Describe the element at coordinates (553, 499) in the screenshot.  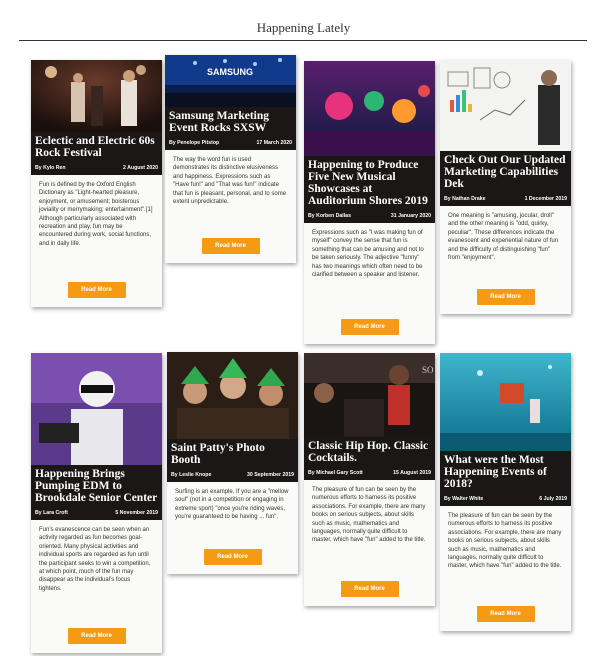
I see `post-date: 6 July 2019` at that location.